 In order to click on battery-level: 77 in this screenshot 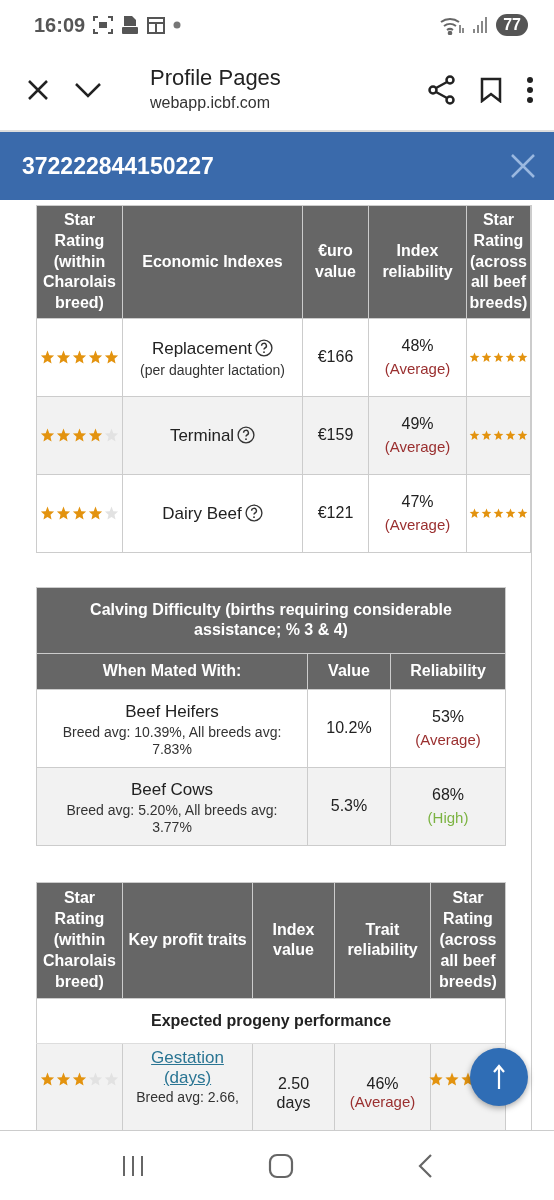, I will do `click(512, 25)`.